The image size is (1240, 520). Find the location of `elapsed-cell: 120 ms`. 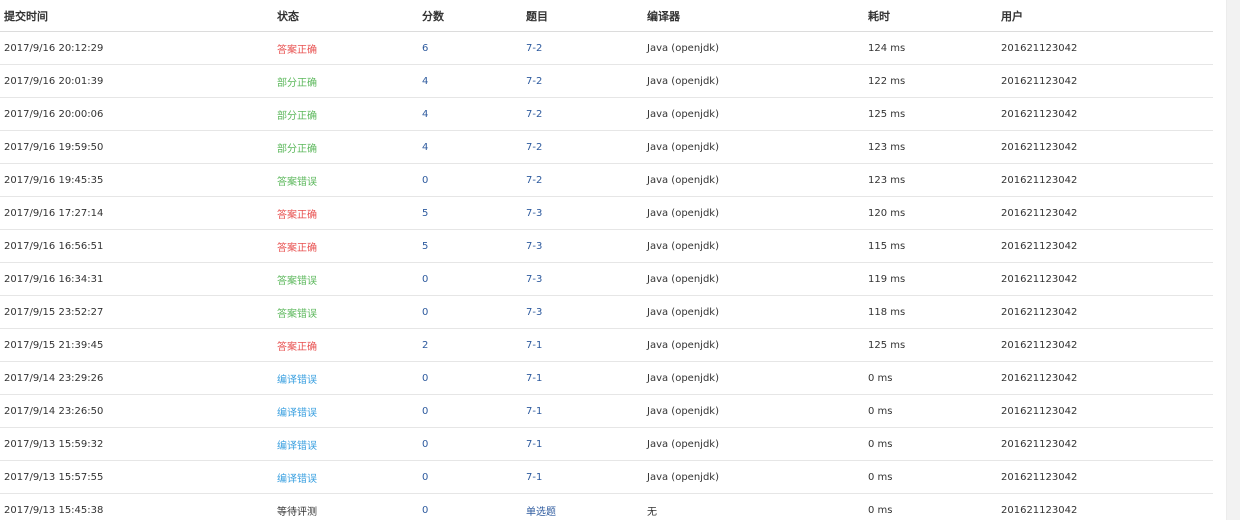

elapsed-cell: 120 ms is located at coordinates (887, 213).